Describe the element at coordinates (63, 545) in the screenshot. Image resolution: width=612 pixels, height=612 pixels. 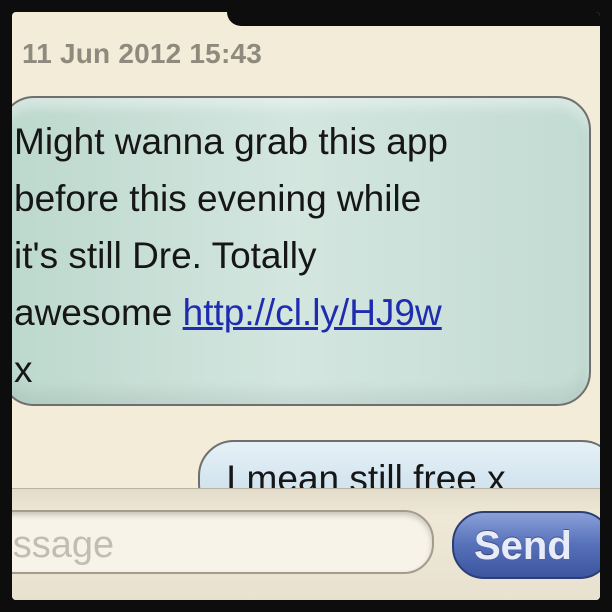
I see `message-input-placeholder: Message` at that location.